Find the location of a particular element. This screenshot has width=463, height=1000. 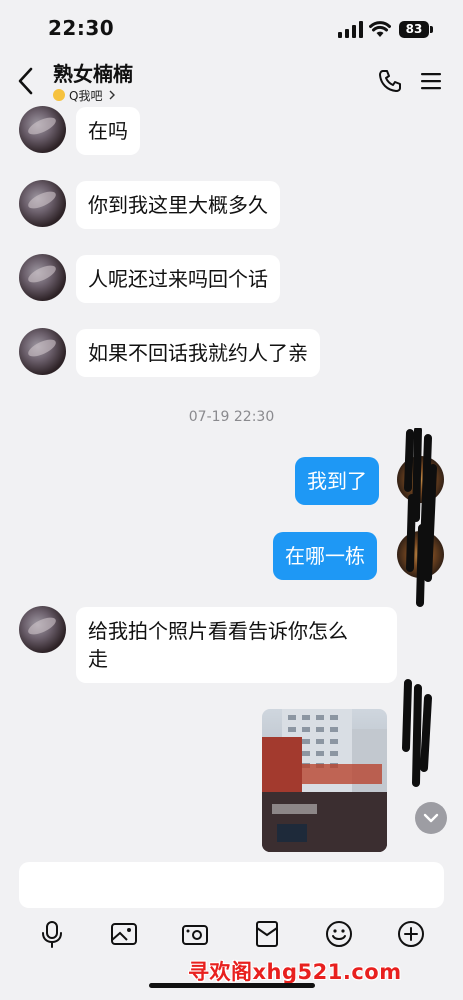

message-bubble: 如果不回话我就约人了亲 is located at coordinates (198, 353).